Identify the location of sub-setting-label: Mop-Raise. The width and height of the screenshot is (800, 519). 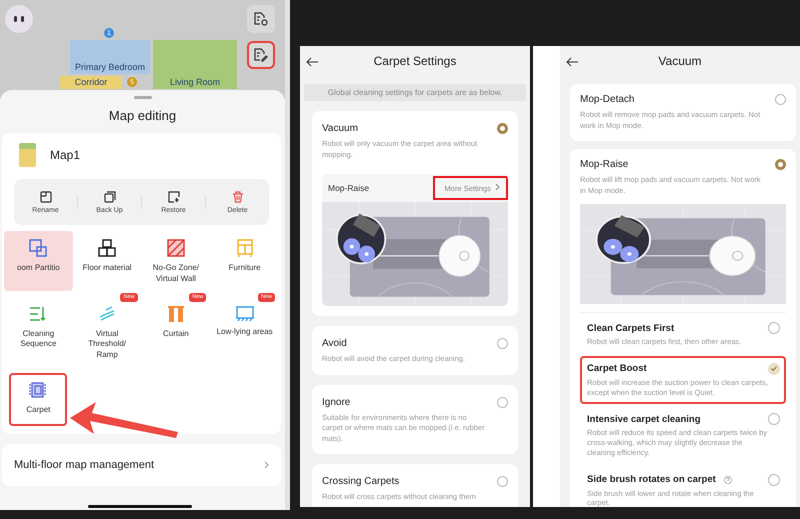
(349, 188).